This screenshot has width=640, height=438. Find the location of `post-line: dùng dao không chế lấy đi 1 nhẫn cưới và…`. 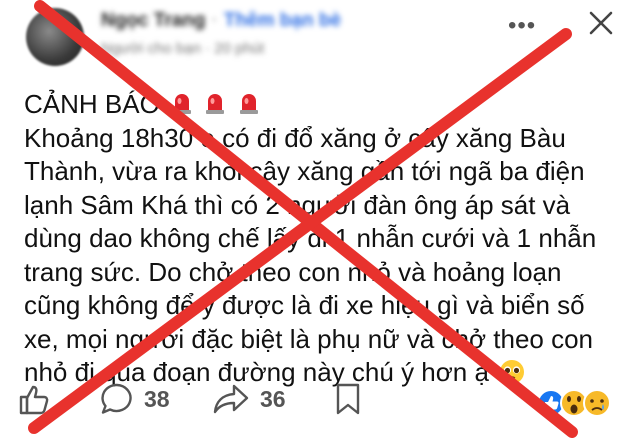

post-line: dùng dao không chế lấy đi 1 nhẫn cưới và… is located at coordinates (310, 238).